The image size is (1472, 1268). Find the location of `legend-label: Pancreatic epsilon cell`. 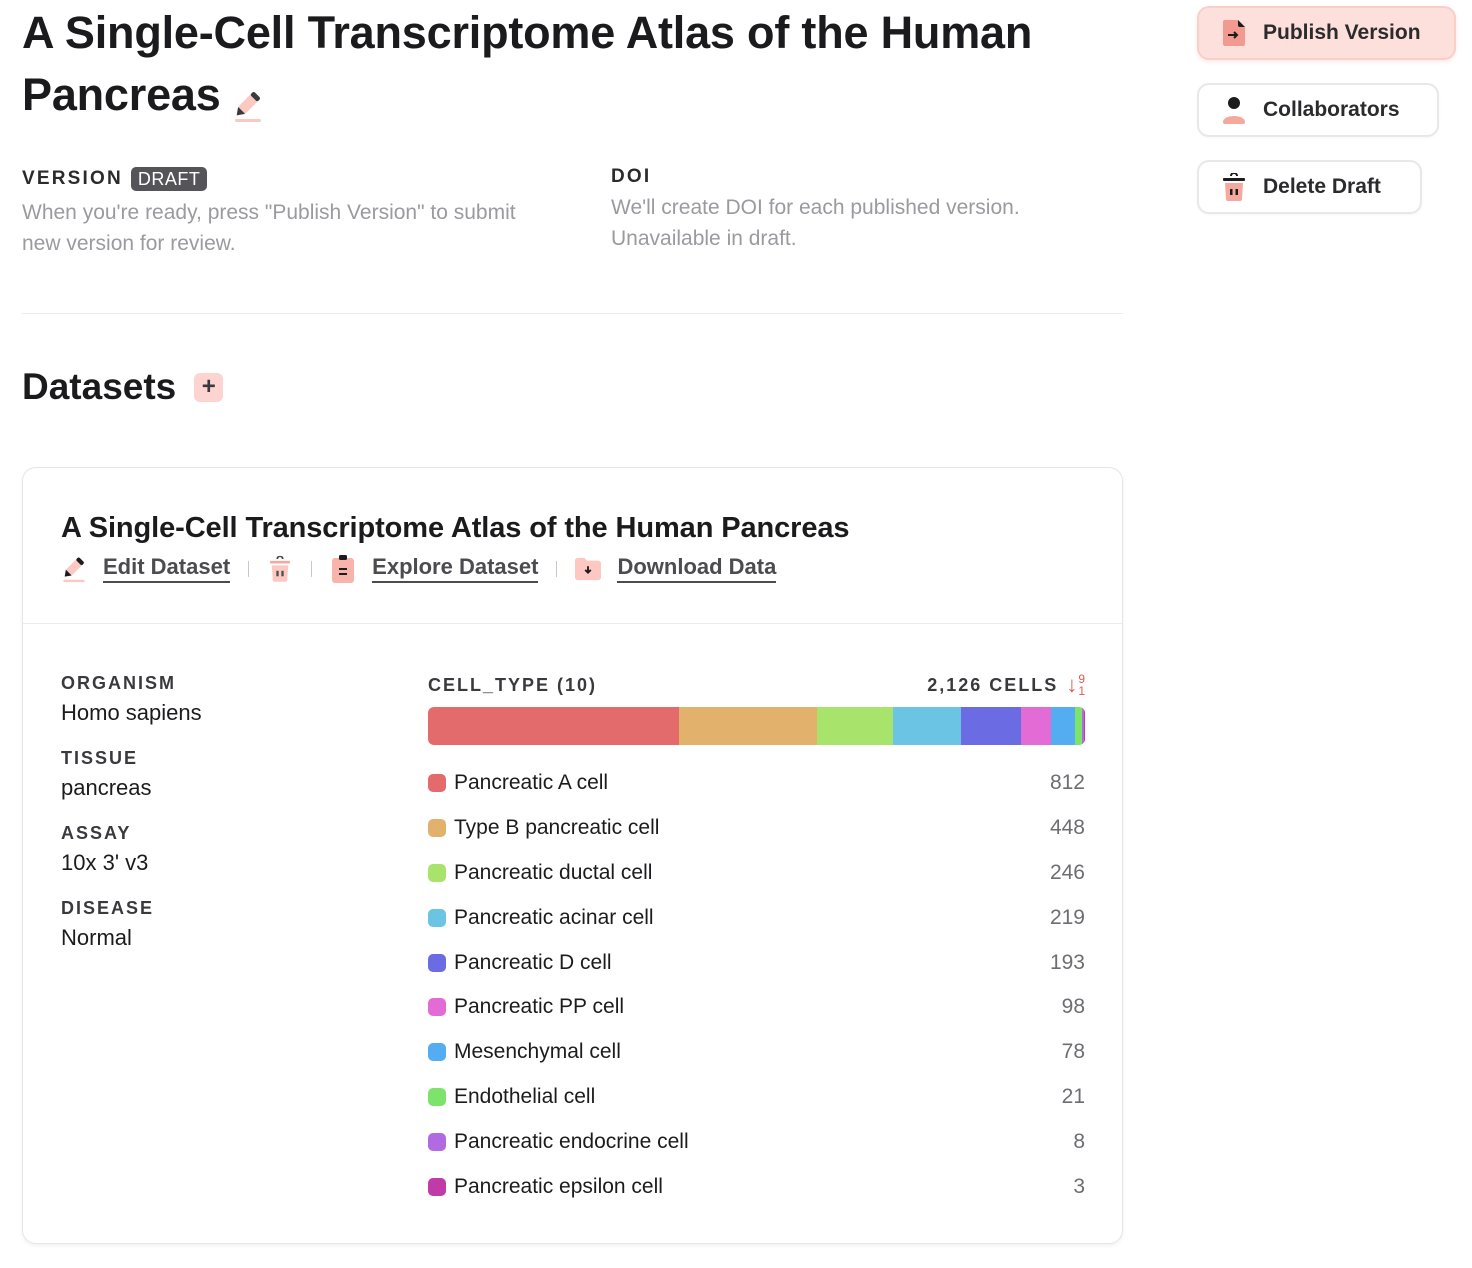

legend-label: Pancreatic epsilon cell is located at coordinates (558, 1186).